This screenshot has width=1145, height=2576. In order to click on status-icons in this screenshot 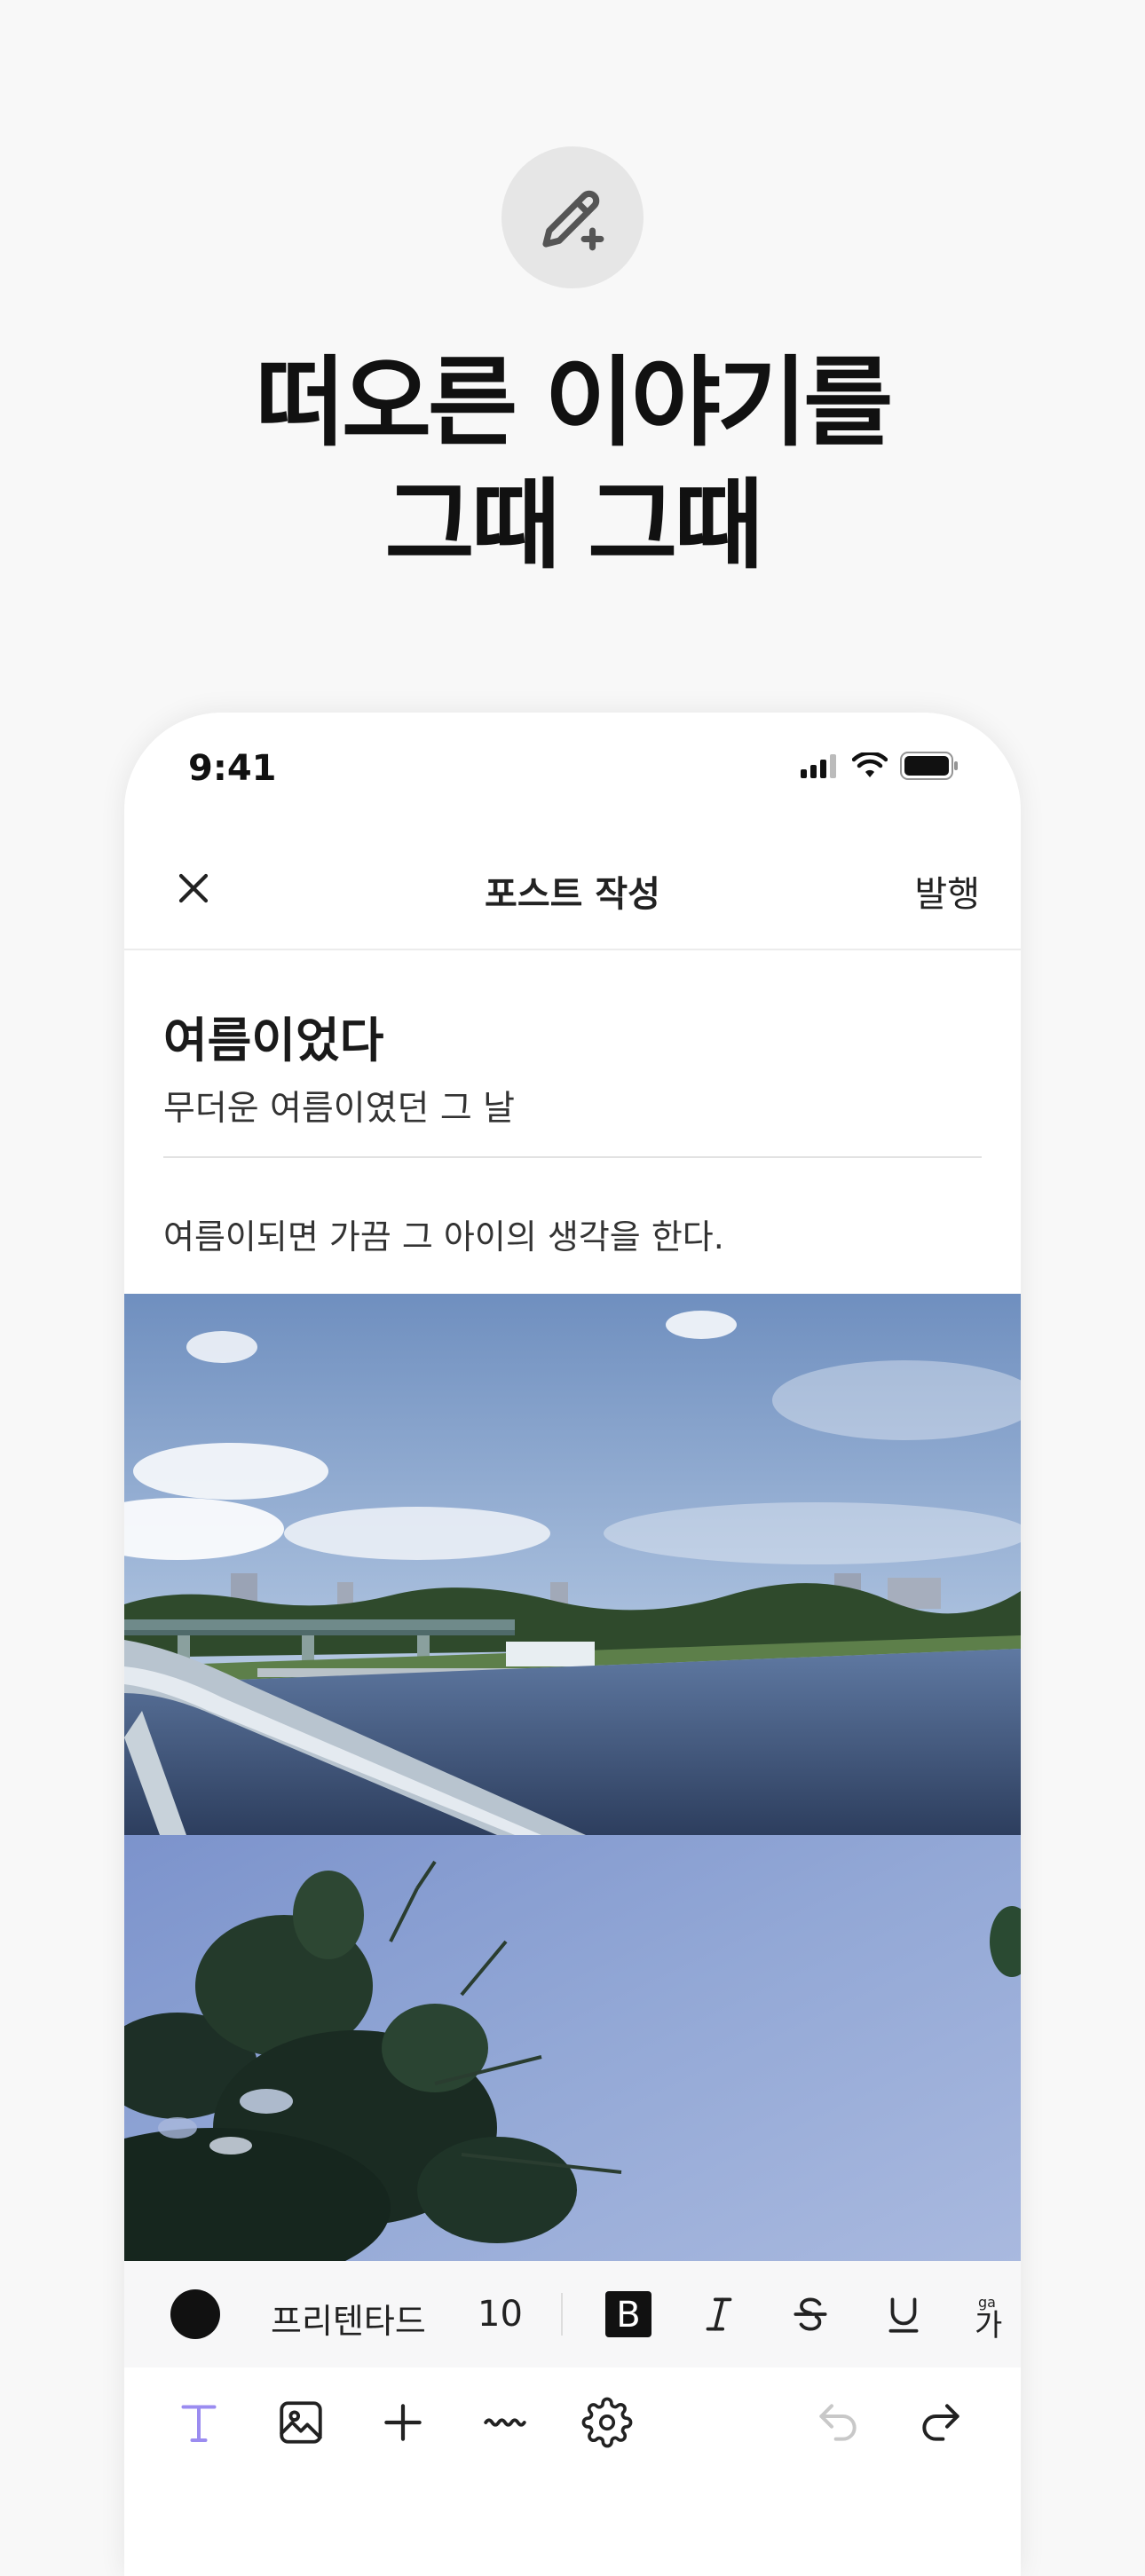, I will do `click(880, 766)`.